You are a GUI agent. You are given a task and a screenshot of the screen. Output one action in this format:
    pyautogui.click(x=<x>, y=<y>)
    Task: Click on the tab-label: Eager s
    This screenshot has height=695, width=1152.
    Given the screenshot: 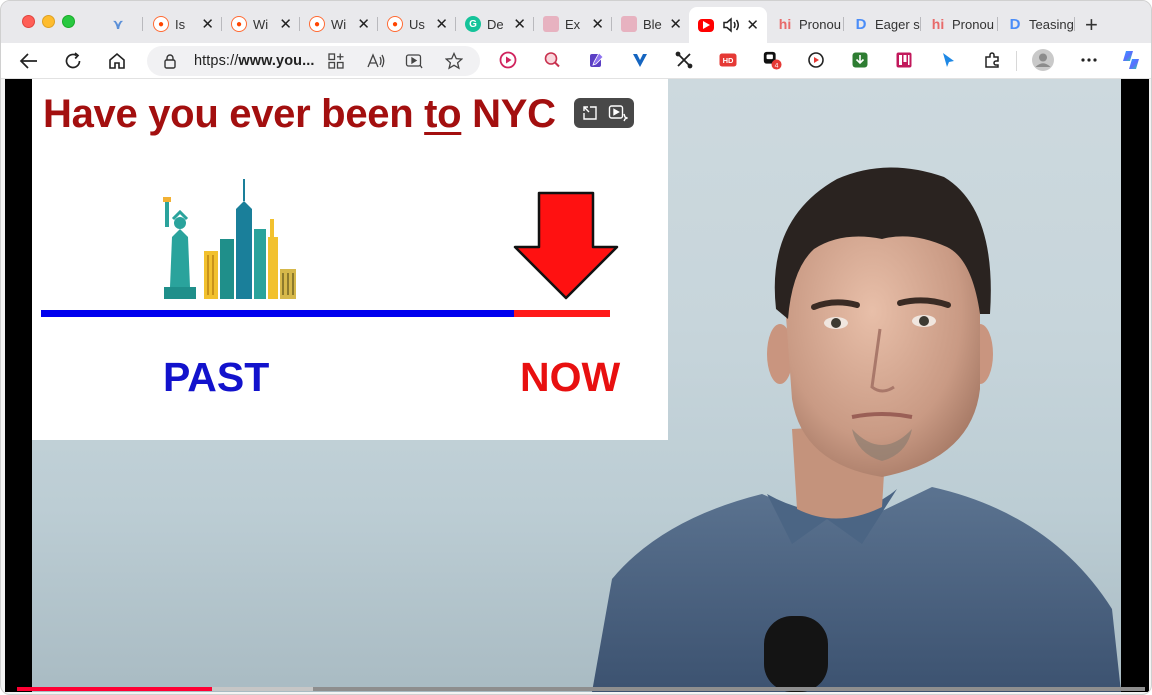 What is the action you would take?
    pyautogui.click(x=897, y=24)
    